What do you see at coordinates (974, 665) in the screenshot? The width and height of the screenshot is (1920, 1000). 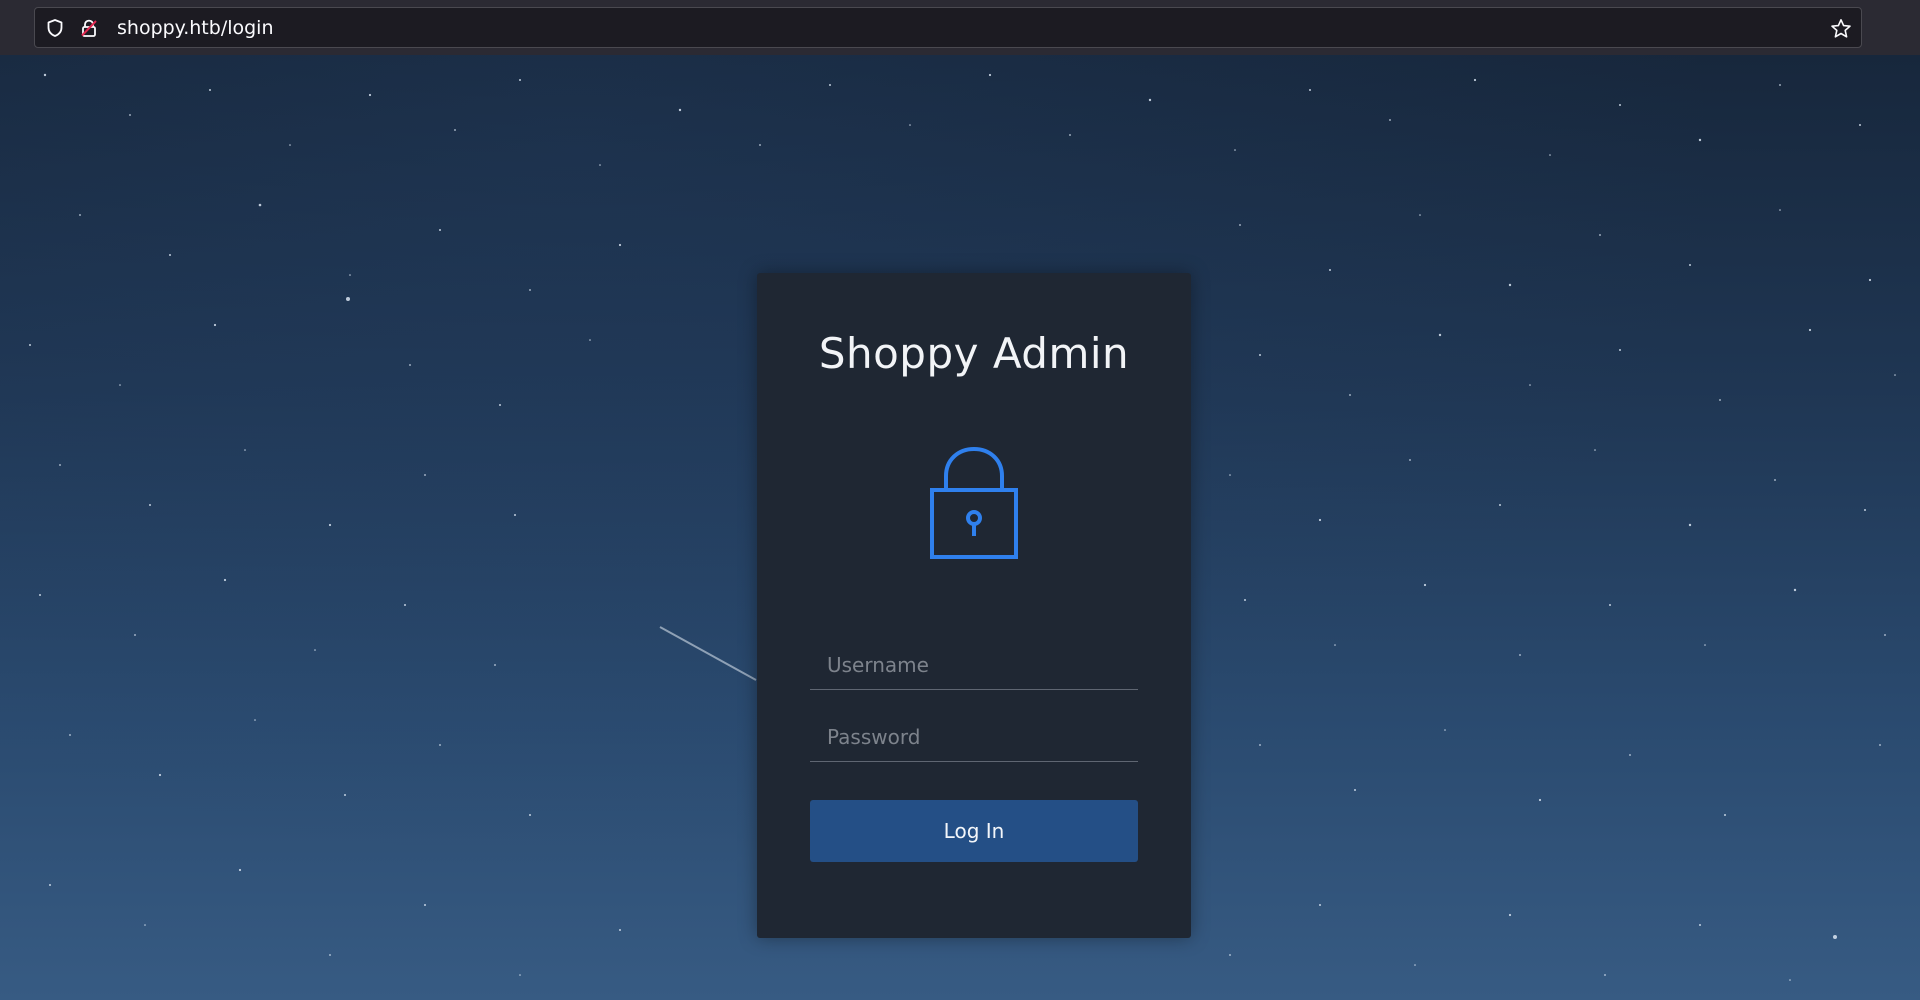 I see `username-input` at bounding box center [974, 665].